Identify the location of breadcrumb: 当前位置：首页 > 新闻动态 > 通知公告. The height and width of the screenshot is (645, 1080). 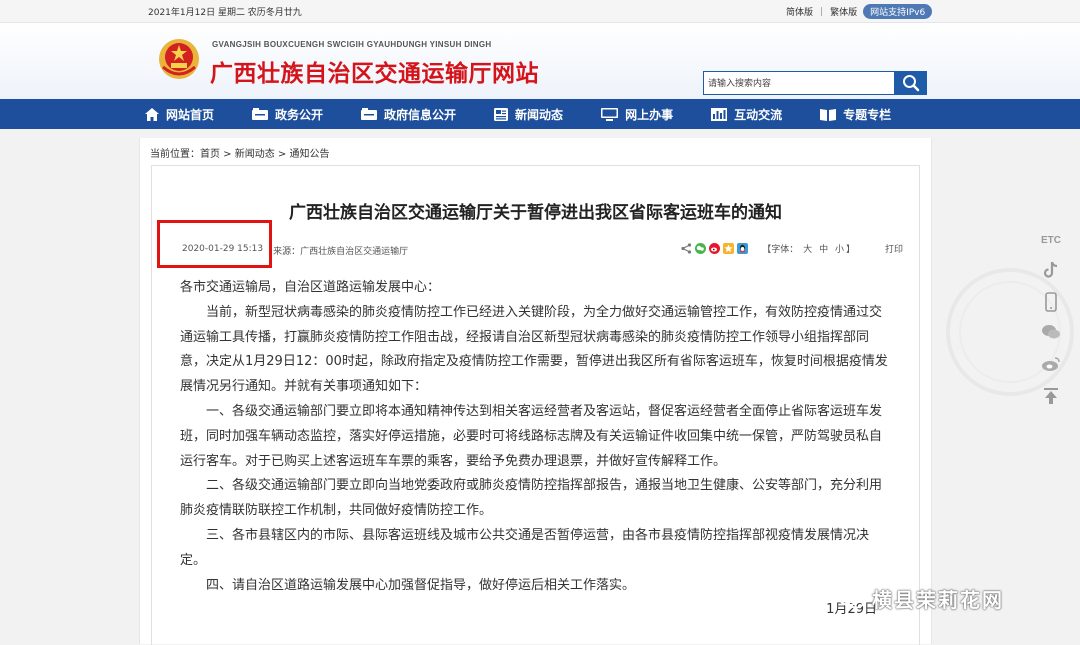
(240, 152).